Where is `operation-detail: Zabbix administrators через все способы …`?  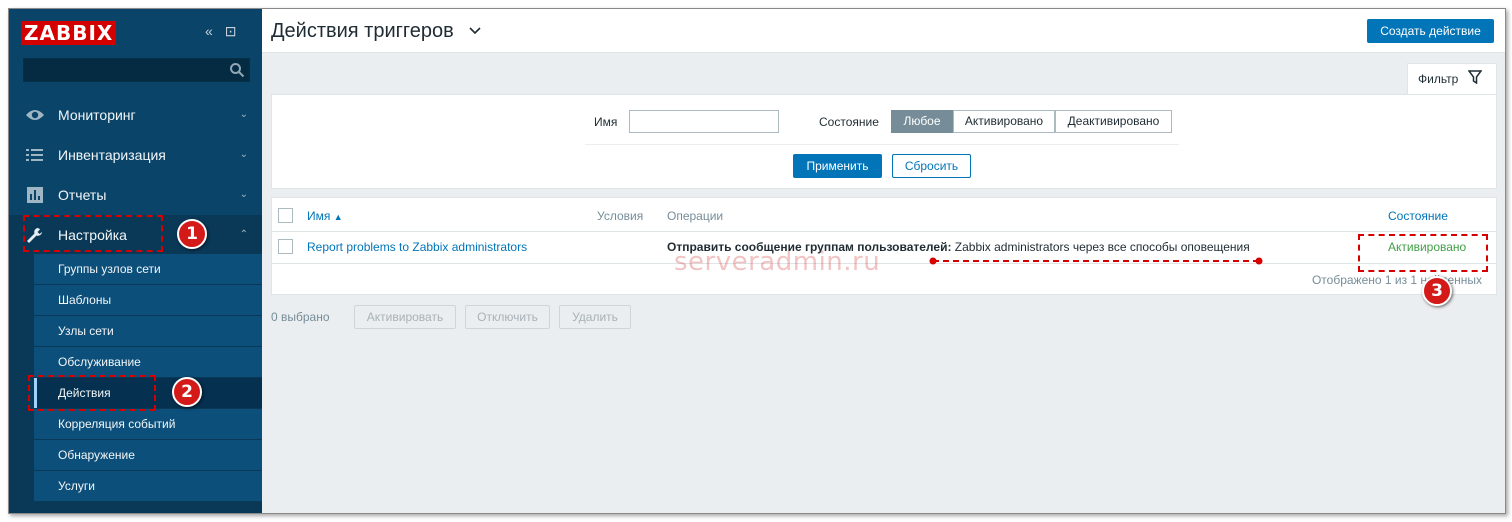
operation-detail: Zabbix administrators через все способы … is located at coordinates (1102, 247).